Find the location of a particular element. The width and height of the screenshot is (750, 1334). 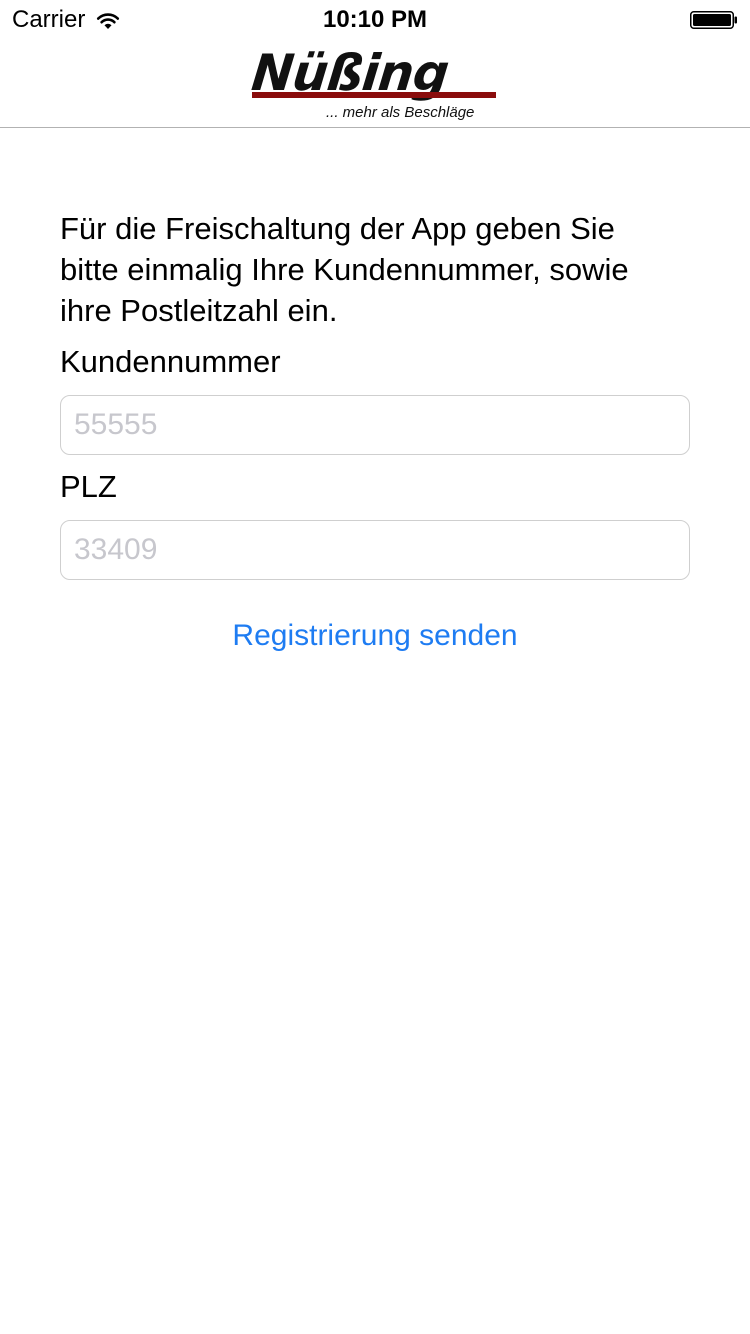

logo-tagline: ... mehr als Beschläge is located at coordinates (400, 112).